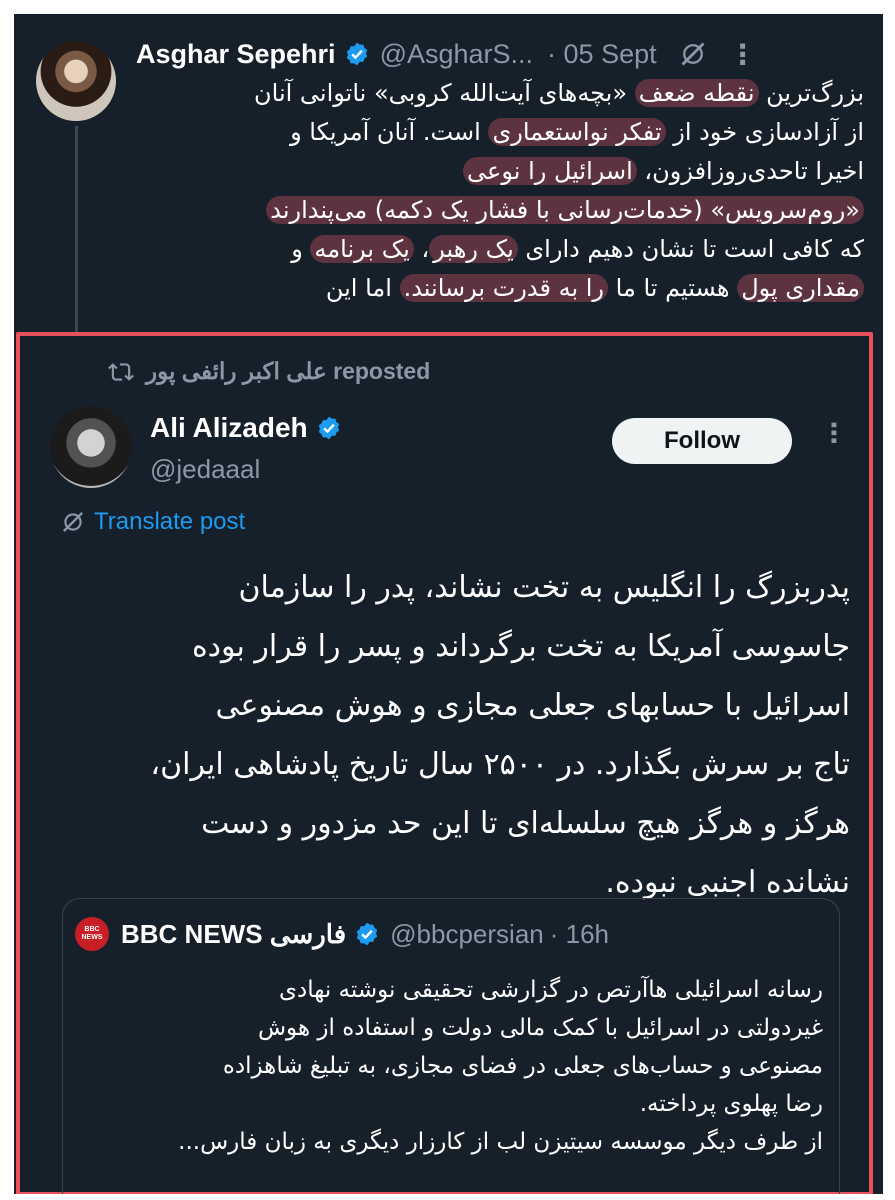  I want to click on bbc-logo-line: BBC, so click(92, 929).